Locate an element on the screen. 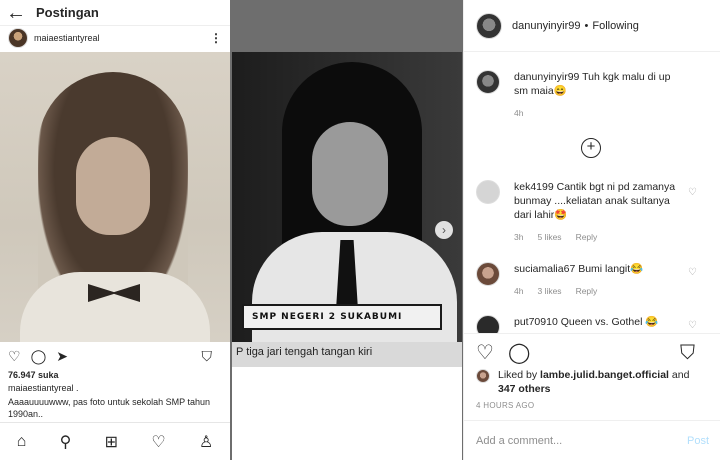 Image resolution: width=720 pixels, height=460 pixels. comment-item: put70910 Queen vs. Gothel 😂 is located at coordinates (580, 324).